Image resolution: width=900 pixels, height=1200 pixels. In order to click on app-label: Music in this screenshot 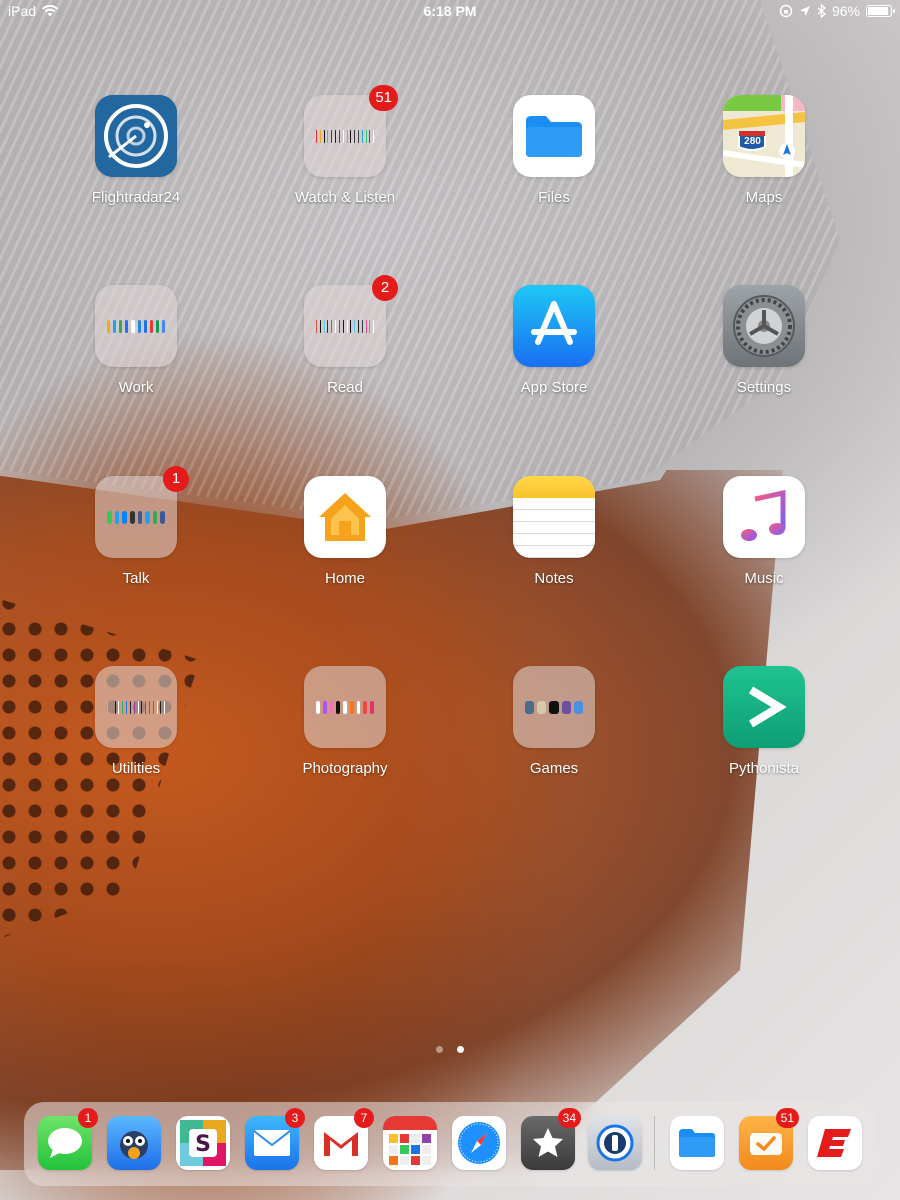, I will do `click(764, 578)`.